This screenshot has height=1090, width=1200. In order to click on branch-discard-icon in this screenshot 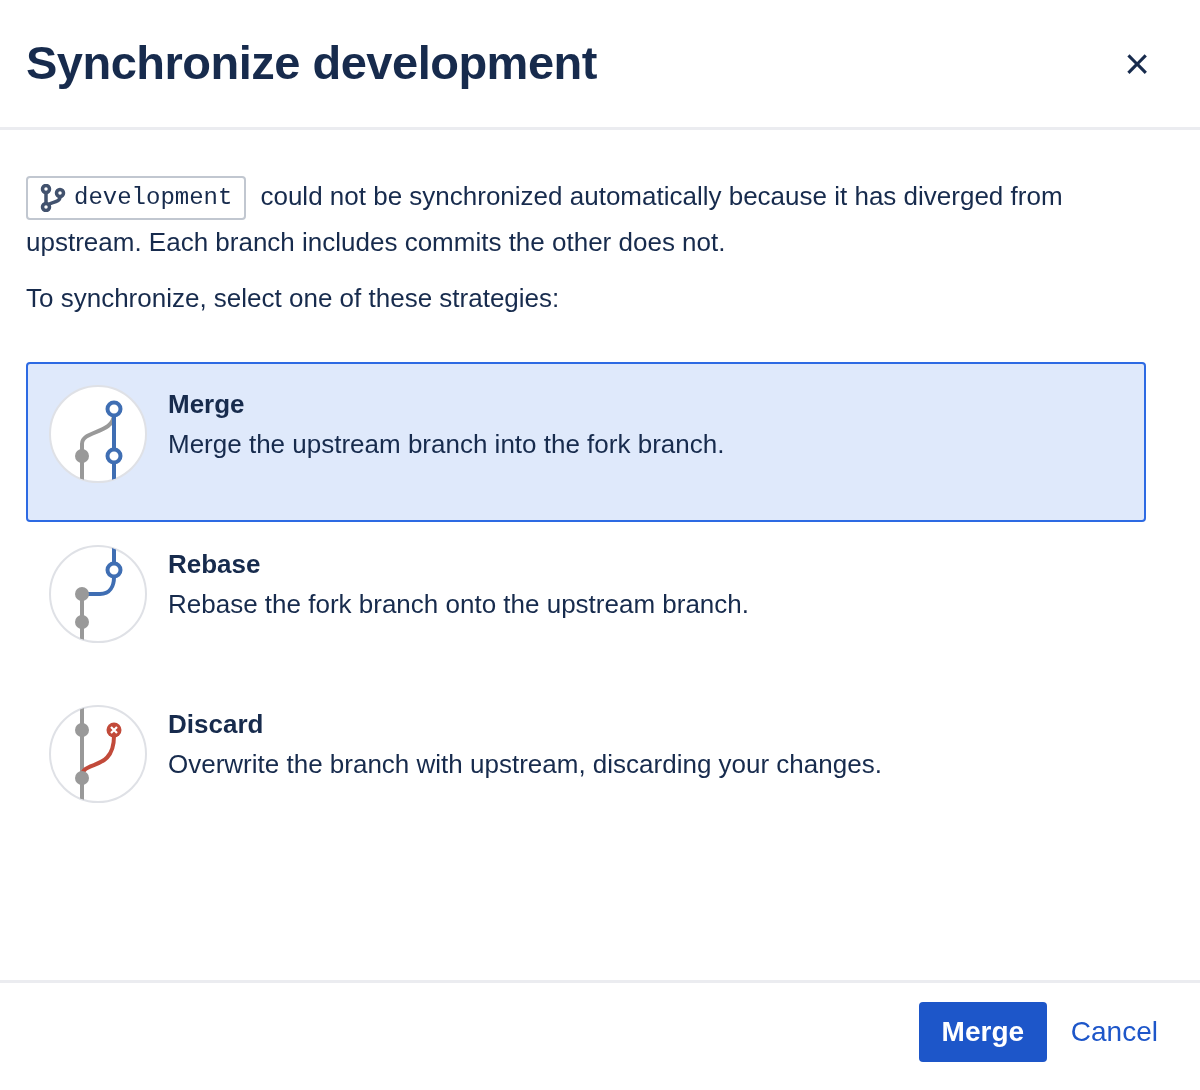, I will do `click(98, 754)`.